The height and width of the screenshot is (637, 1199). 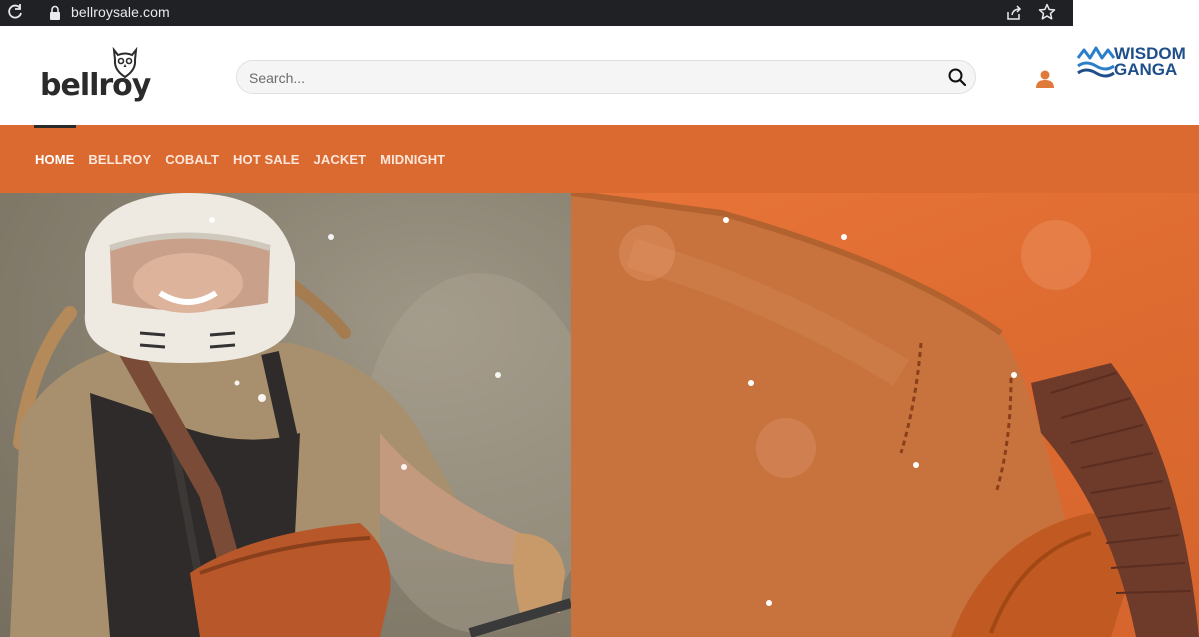 What do you see at coordinates (54, 159) in the screenshot?
I see `nav-item-home: HOME` at bounding box center [54, 159].